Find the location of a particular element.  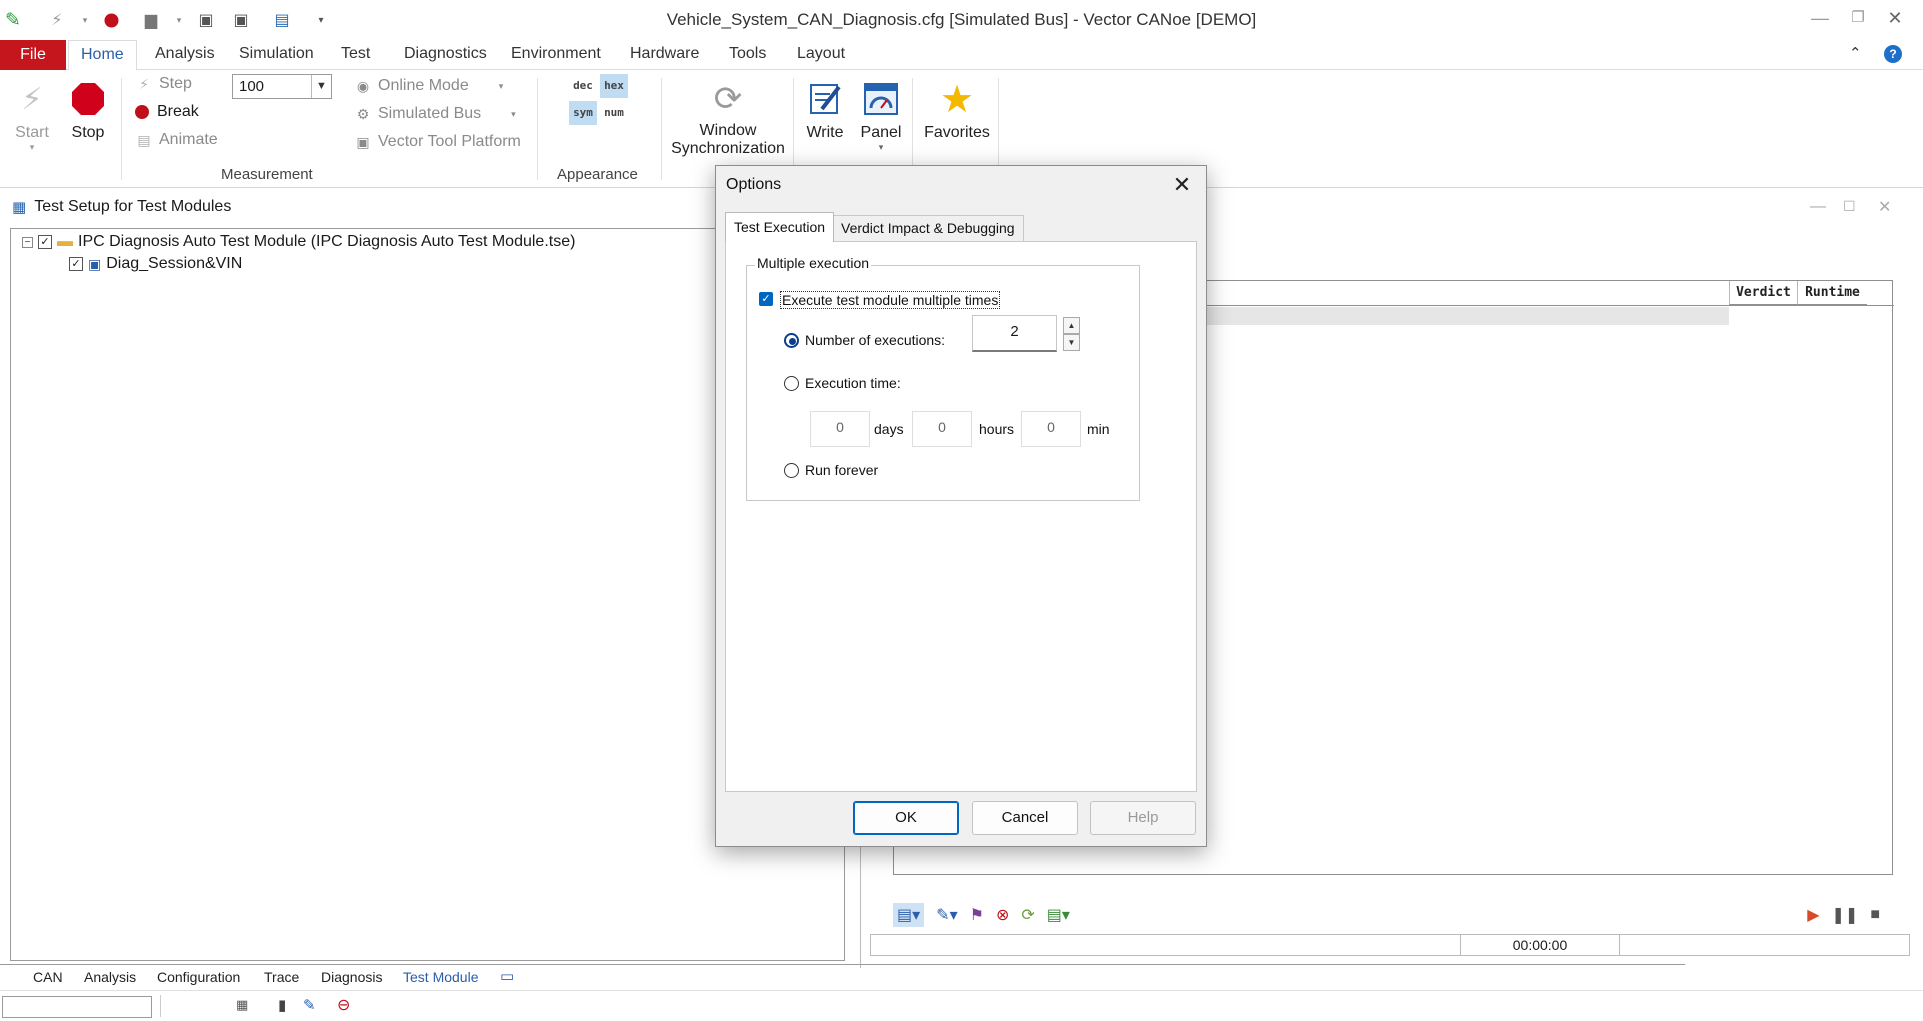

appearance-group-label: Appearance is located at coordinates (597, 174).